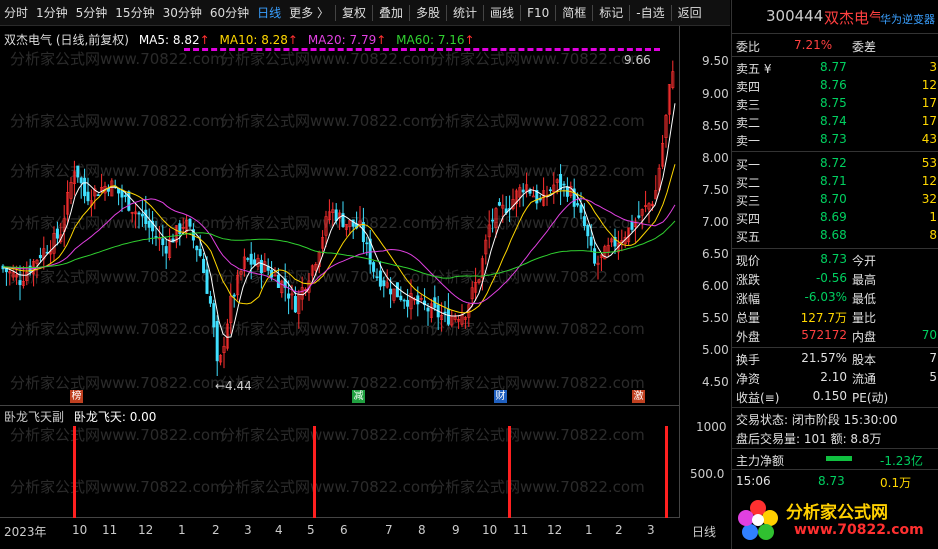 Image resolution: width=938 pixels, height=549 pixels. What do you see at coordinates (835, 45) in the screenshot?
I see `webi-row: 委比 7.21% 委差` at bounding box center [835, 45].